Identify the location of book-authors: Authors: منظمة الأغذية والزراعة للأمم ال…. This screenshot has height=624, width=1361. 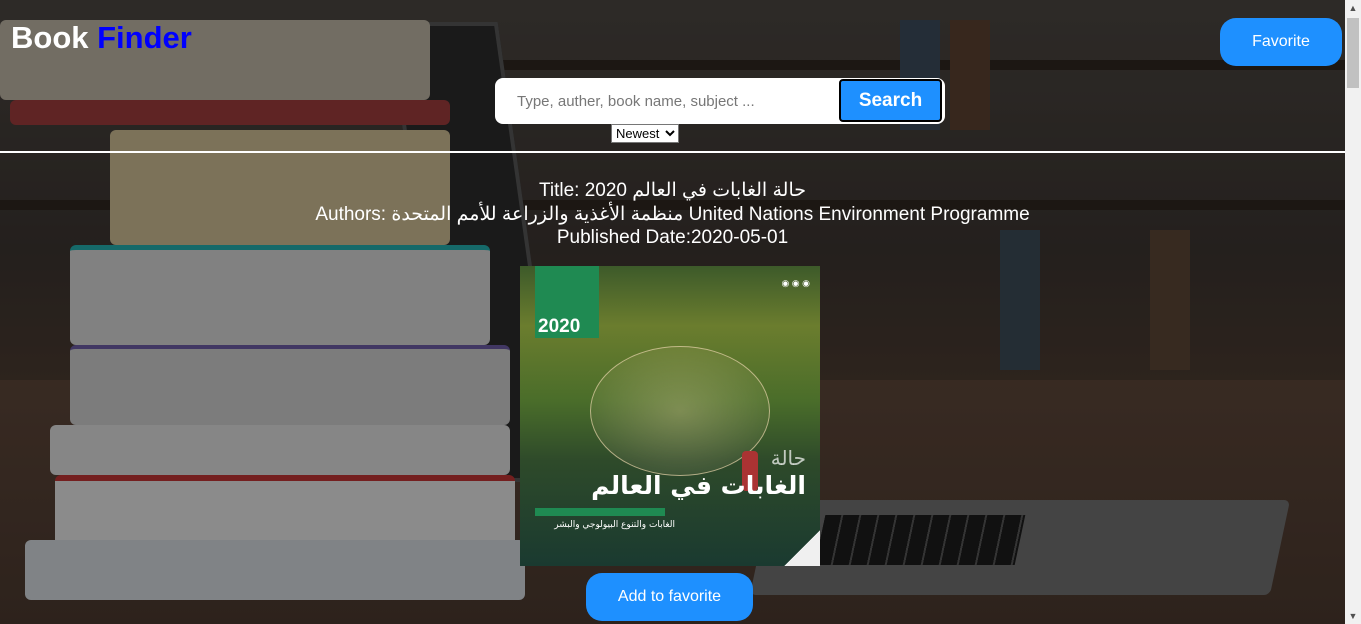
(672, 214).